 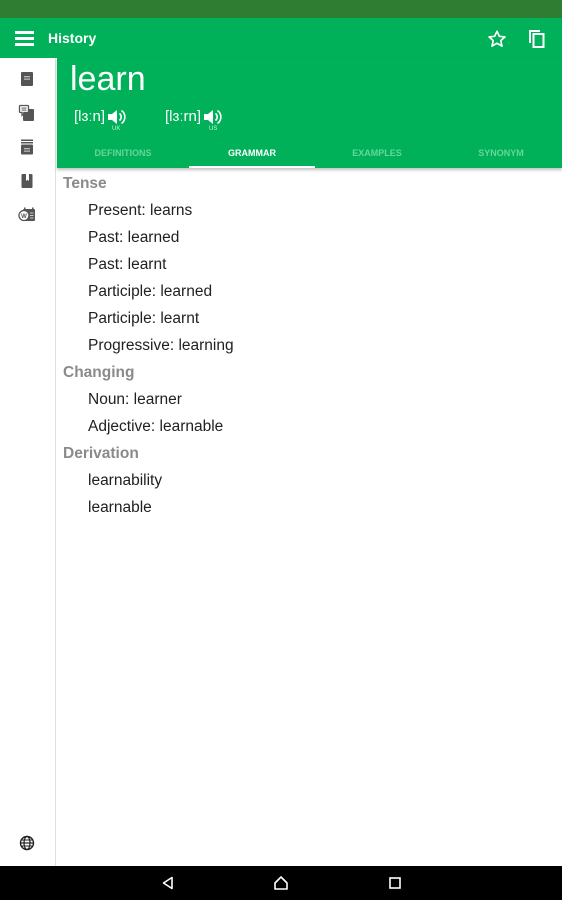 I want to click on tab-examples: EXAMPLES, so click(x=377, y=154).